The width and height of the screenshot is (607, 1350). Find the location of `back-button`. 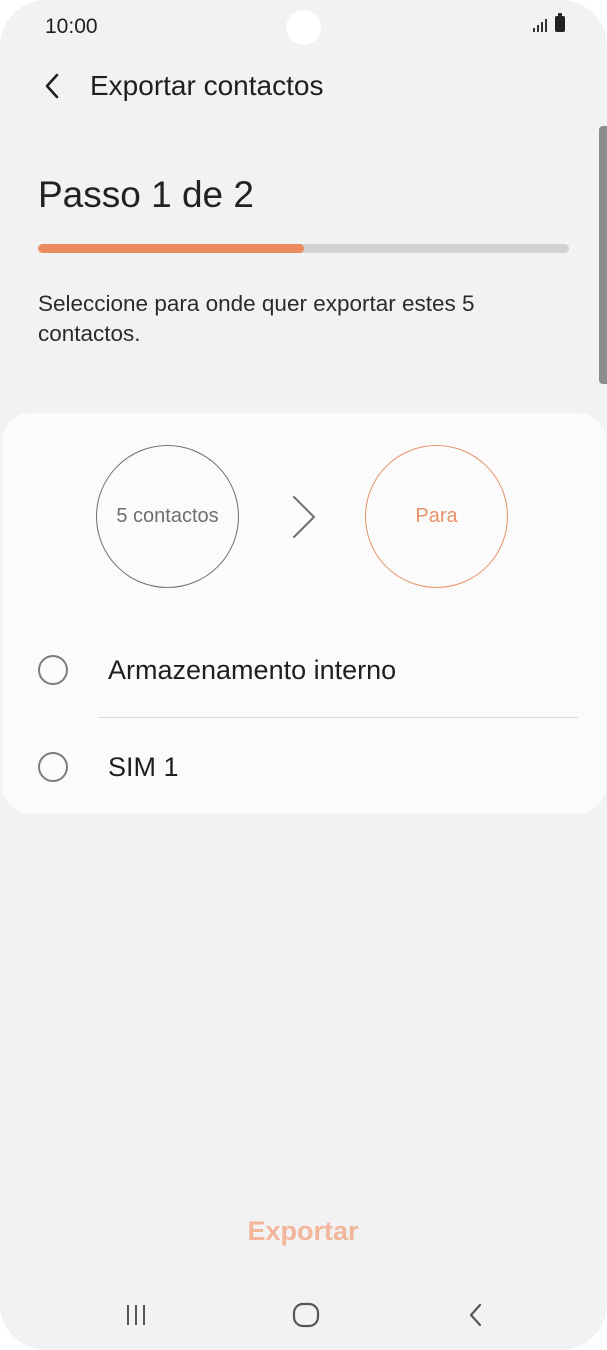

back-button is located at coordinates (52, 86).